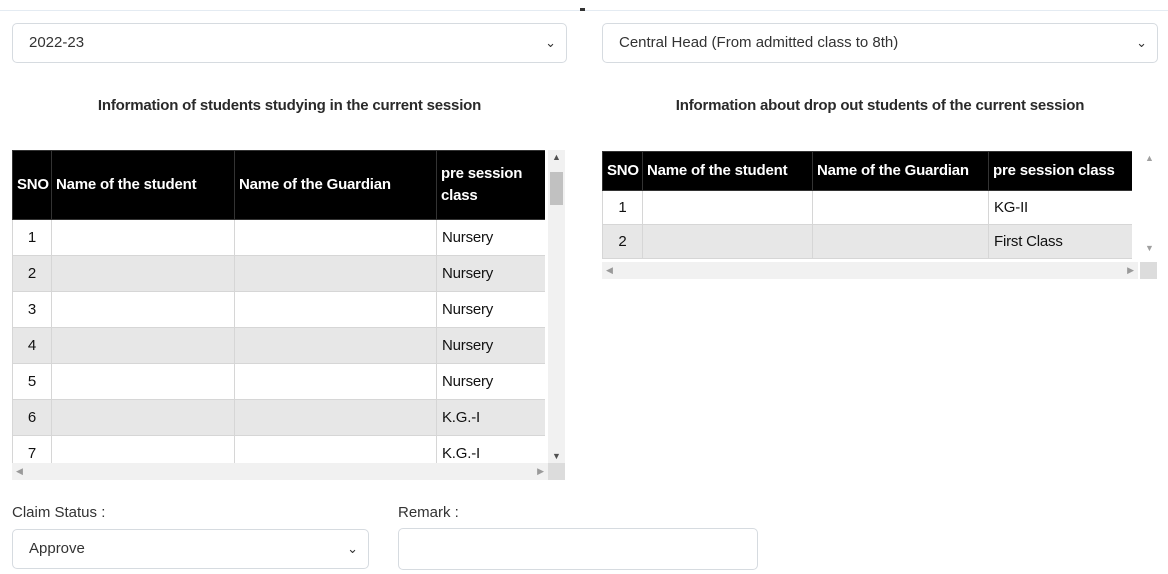 The image size is (1168, 574). I want to click on table-row: 2 Nursery, so click(278, 273).